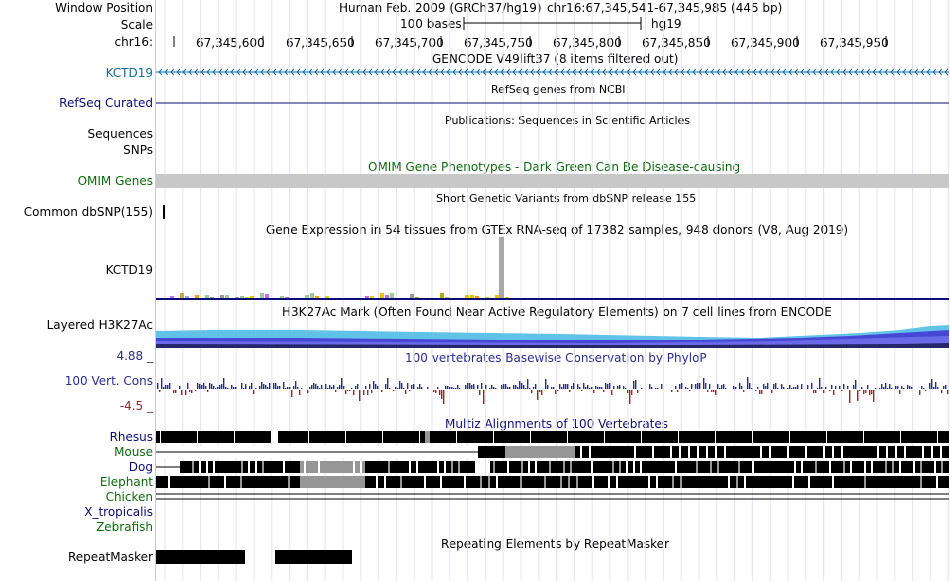 This screenshot has width=950, height=581. Describe the element at coordinates (530, 41) in the screenshot. I see `ruler-ticks` at that location.